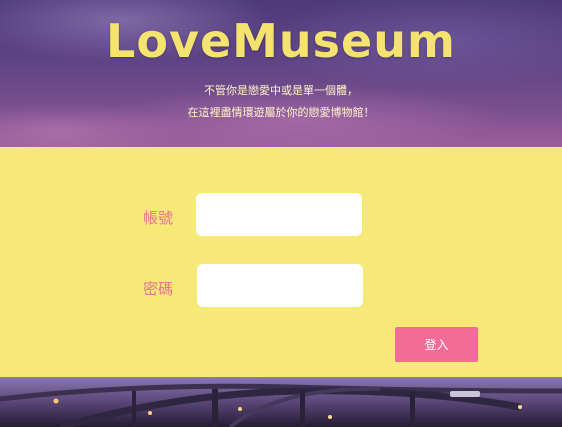 The height and width of the screenshot is (427, 562). I want to click on site-logo-title: LoveMuseum, so click(281, 41).